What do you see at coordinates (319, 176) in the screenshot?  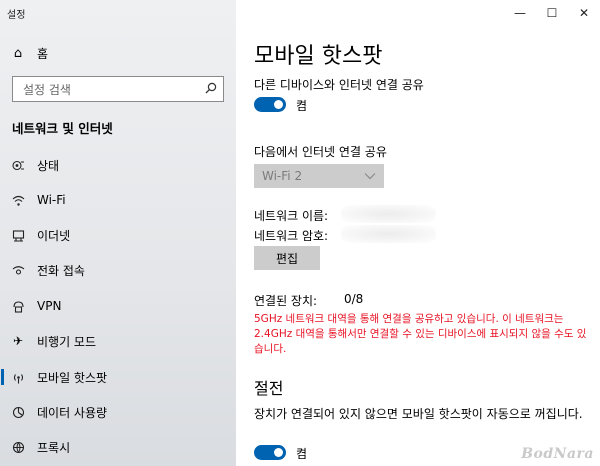 I see `share-from-select: Wi-Fi 2` at bounding box center [319, 176].